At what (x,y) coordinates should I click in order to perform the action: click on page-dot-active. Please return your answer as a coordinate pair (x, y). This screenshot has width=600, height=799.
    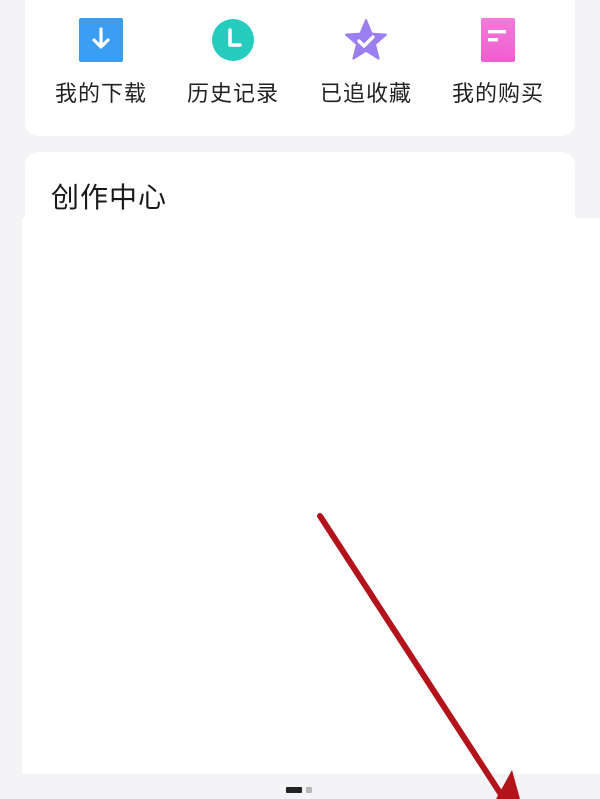
    Looking at the image, I should click on (294, 790).